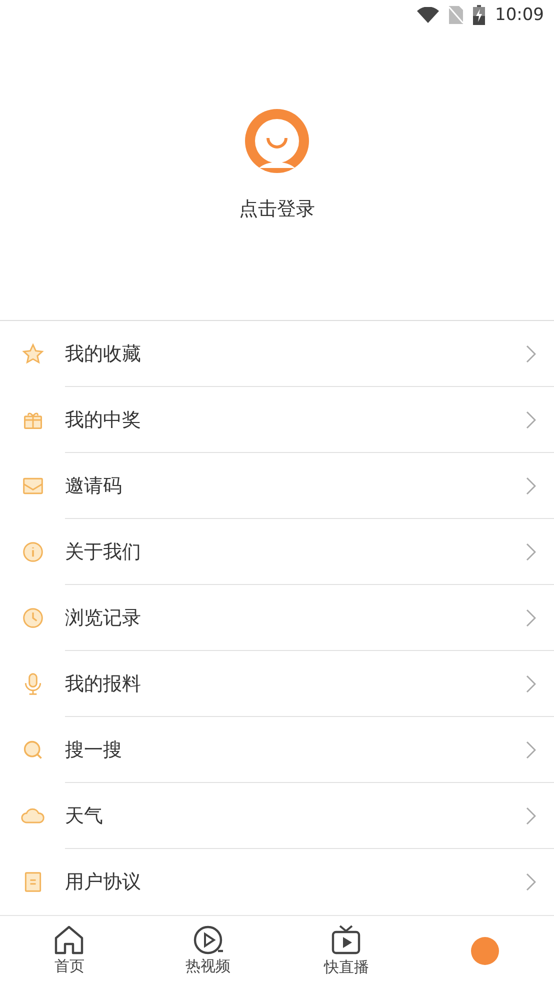 The image size is (554, 986). Describe the element at coordinates (32, 881) in the screenshot. I see `document-icon` at that location.